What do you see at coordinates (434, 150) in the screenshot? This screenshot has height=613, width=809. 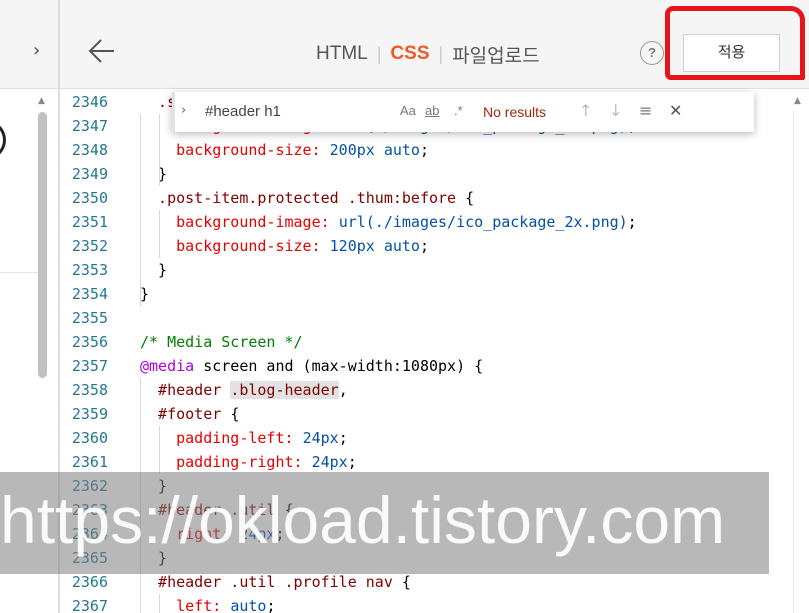 I see `code-line: 2348 background-size: 200px auto;` at bounding box center [434, 150].